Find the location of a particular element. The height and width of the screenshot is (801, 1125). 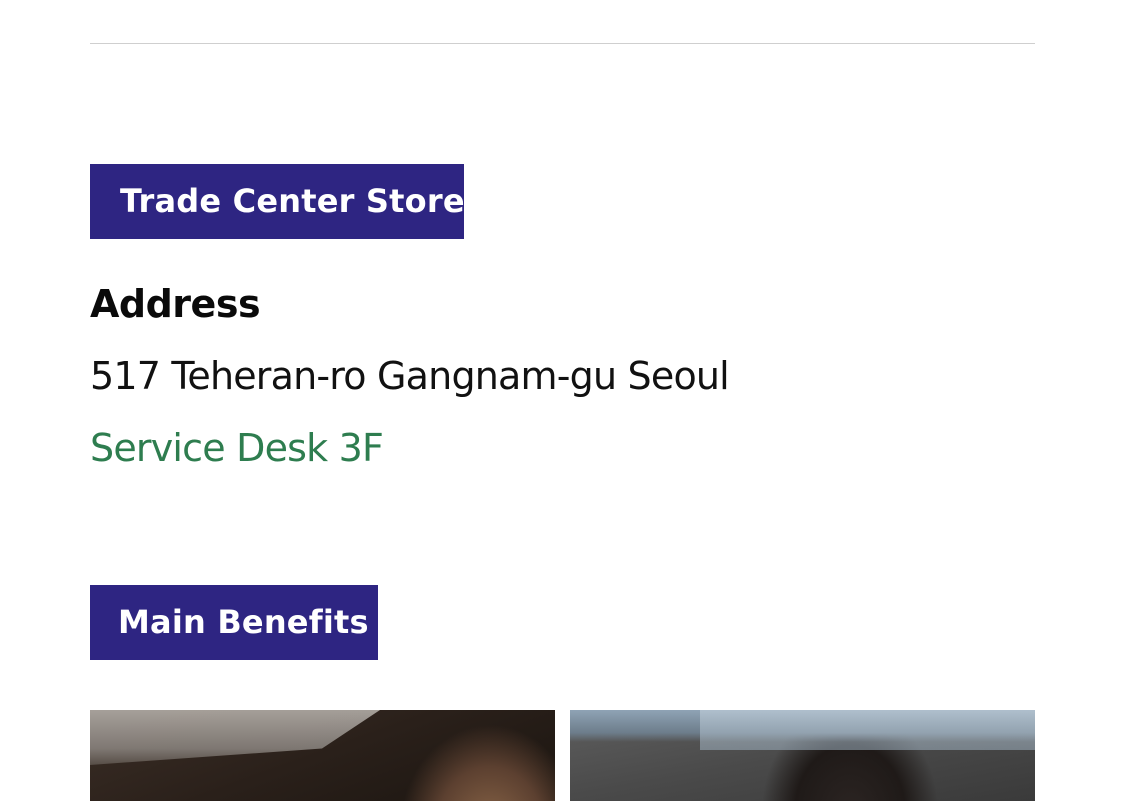

store-name-badge: Trade Center Store is located at coordinates (277, 201).